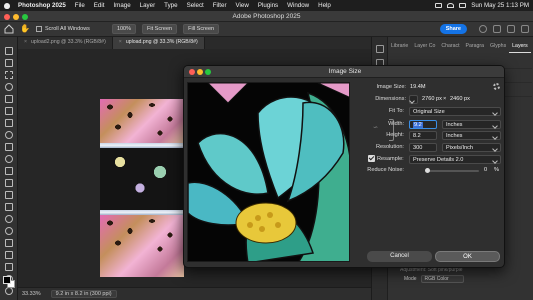 This screenshot has width=533, height=300. Describe the element at coordinates (65, 43) in the screenshot. I see `tab-upload2: × upload2.png @ 33.3% (RGB/8#)` at that location.